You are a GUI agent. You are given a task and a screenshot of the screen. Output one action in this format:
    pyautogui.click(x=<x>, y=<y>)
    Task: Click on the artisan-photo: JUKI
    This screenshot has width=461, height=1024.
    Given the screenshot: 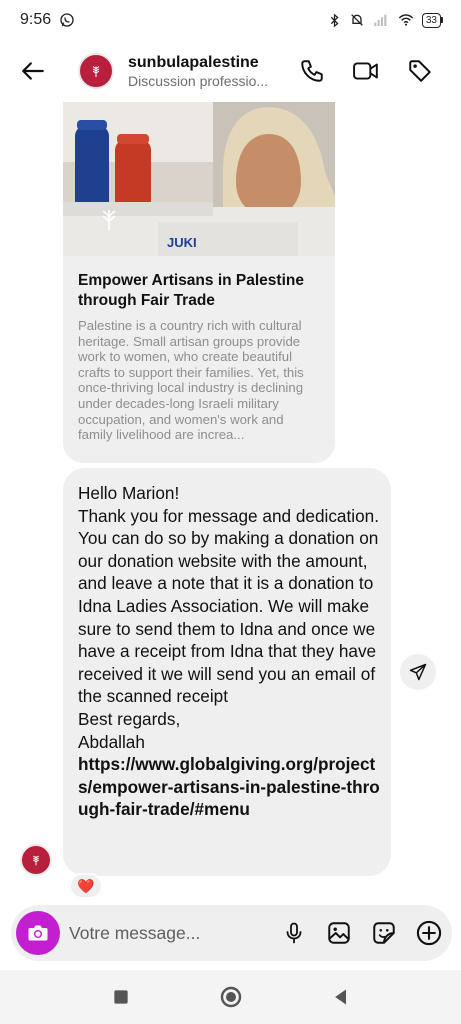 What is the action you would take?
    pyautogui.click(x=199, y=179)
    